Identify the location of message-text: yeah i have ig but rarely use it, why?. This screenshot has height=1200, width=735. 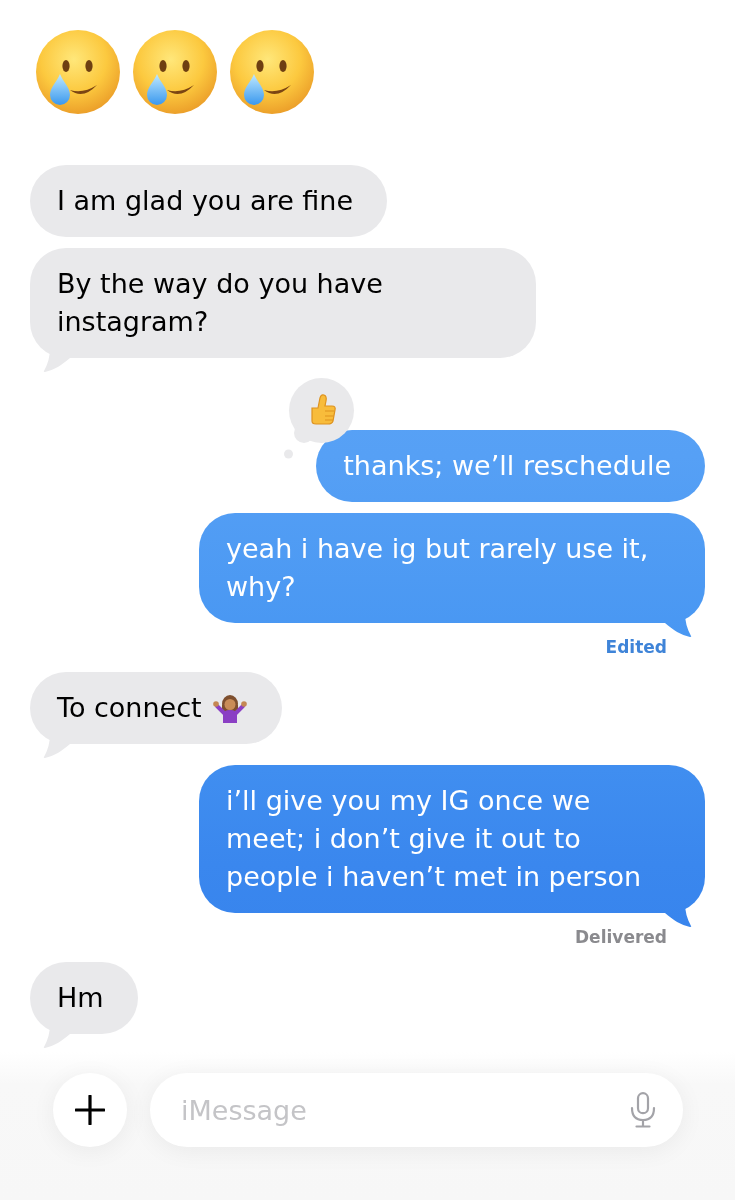
(438, 568).